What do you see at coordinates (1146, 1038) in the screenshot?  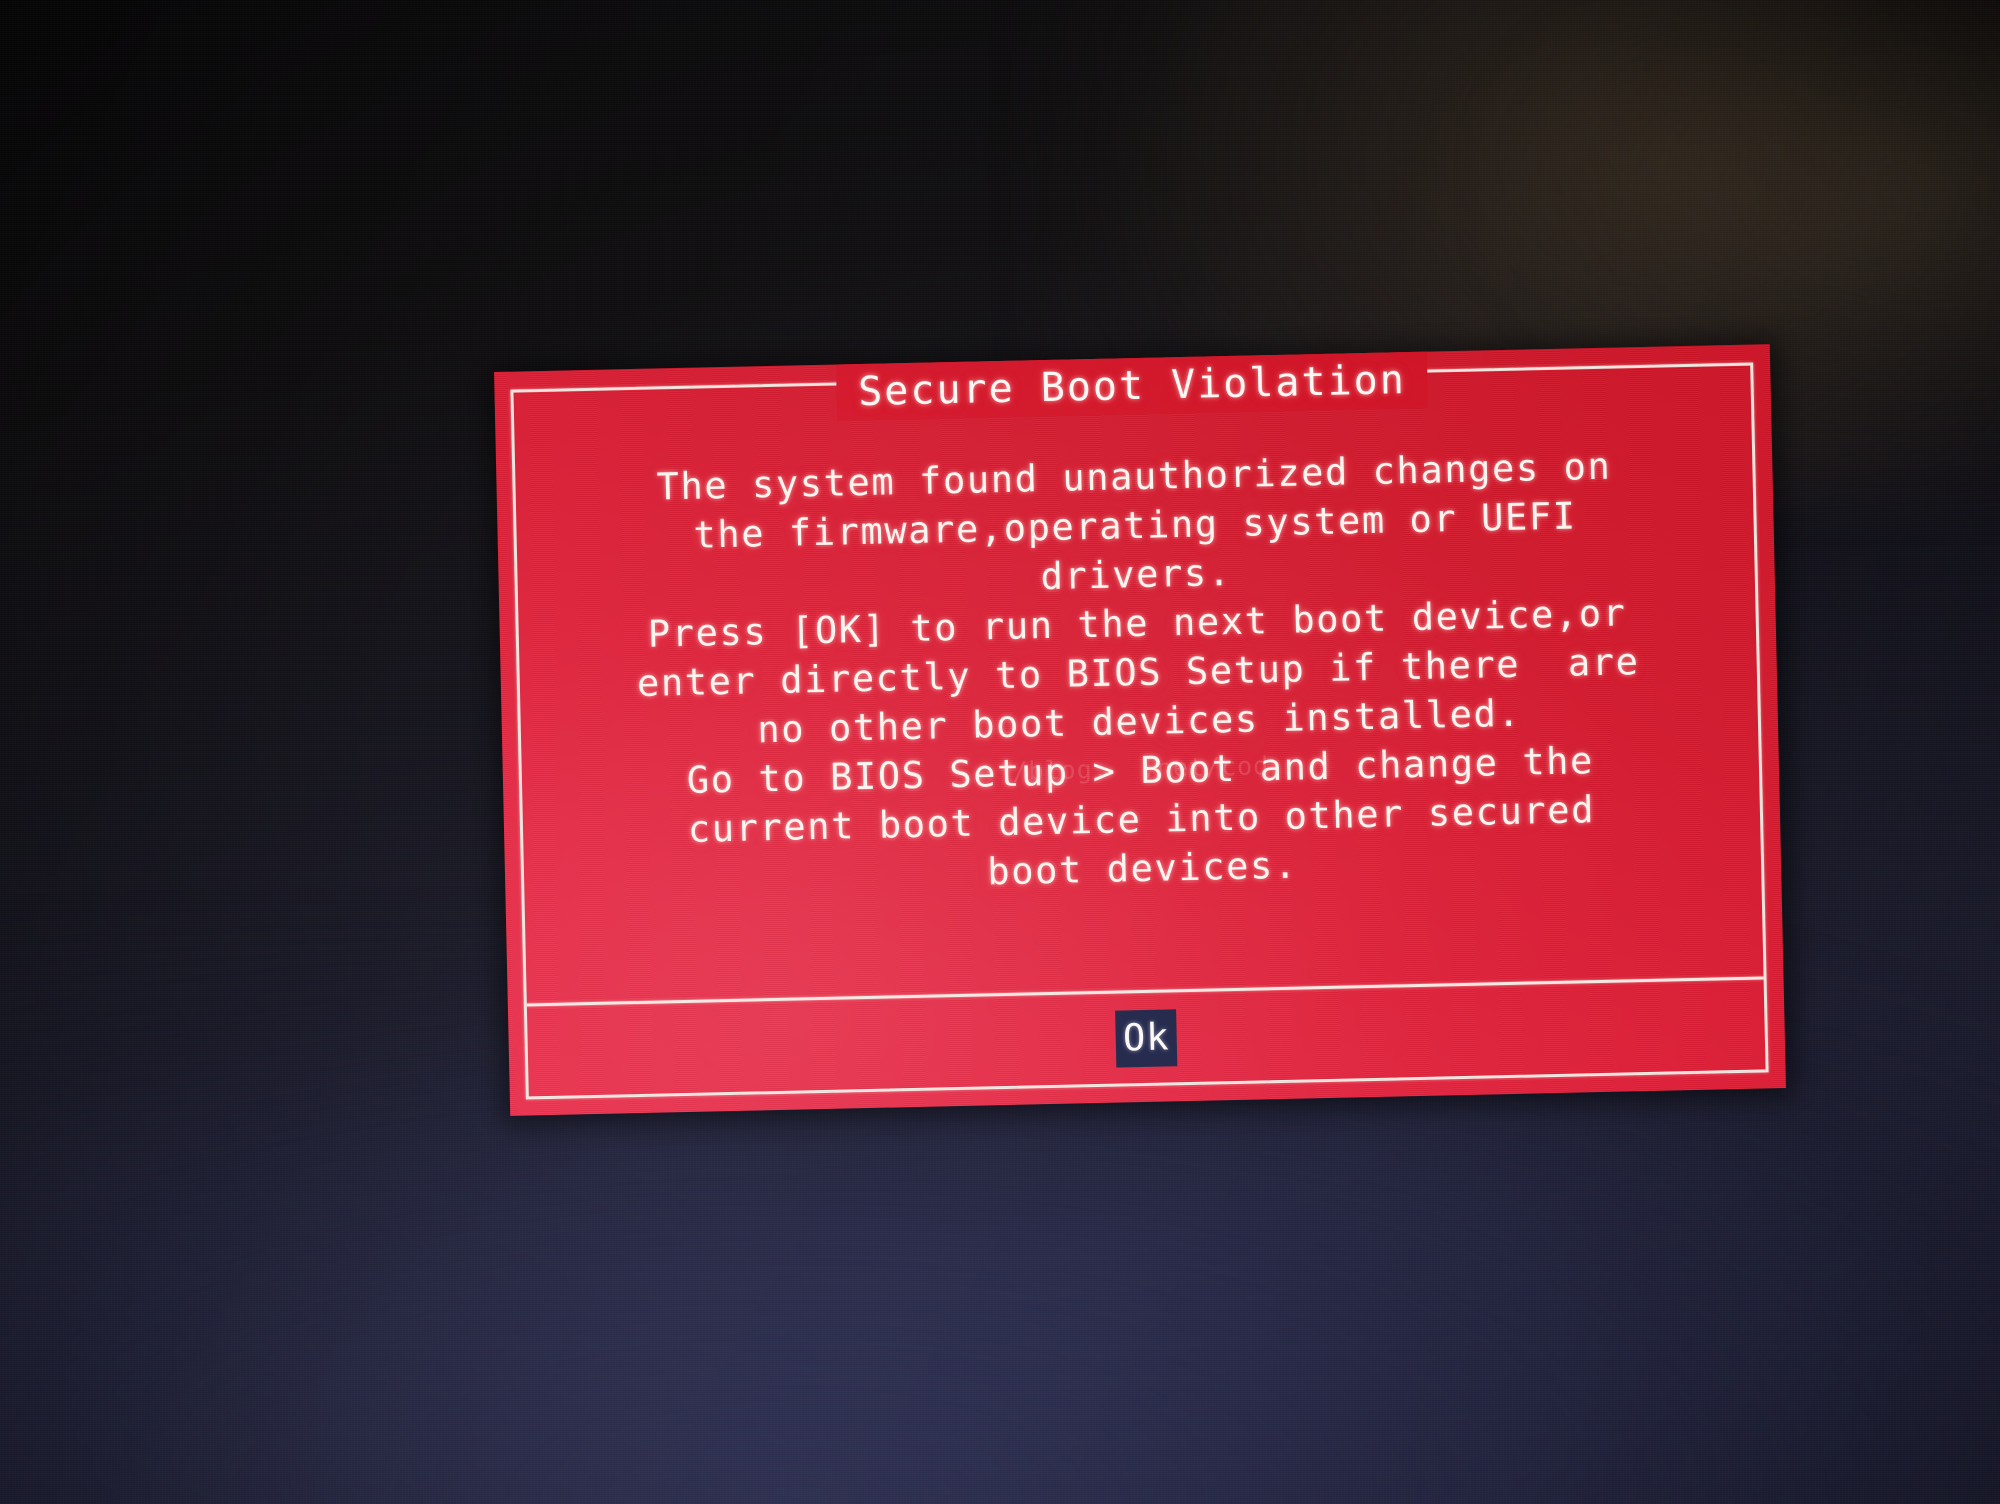 I see `ok-button: Ok` at bounding box center [1146, 1038].